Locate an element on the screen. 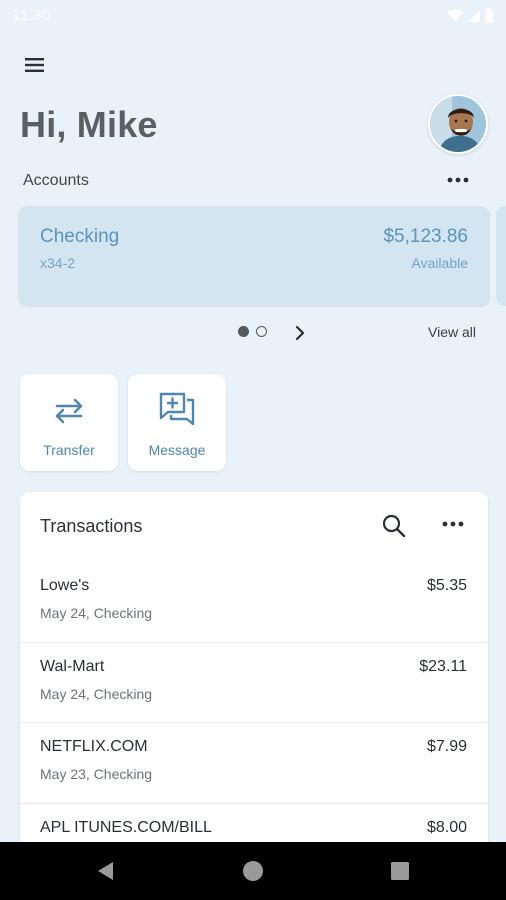 The height and width of the screenshot is (900, 506). transaction-row: Lowe's May 24, Checking $5.35 is located at coordinates (254, 602).